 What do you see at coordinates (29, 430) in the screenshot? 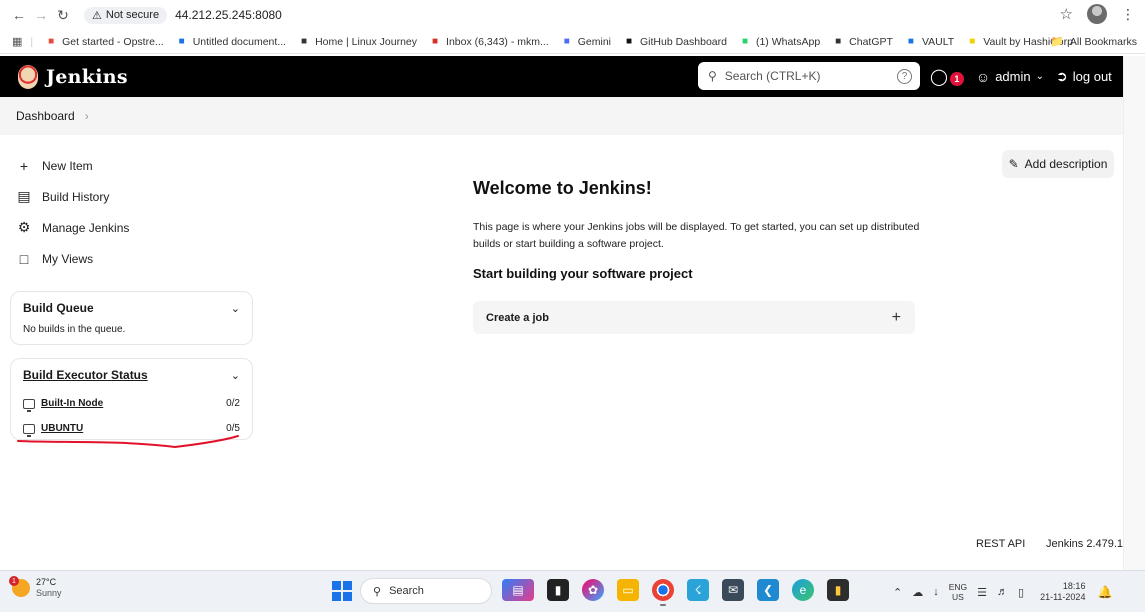
I see `computer-icon` at bounding box center [29, 430].